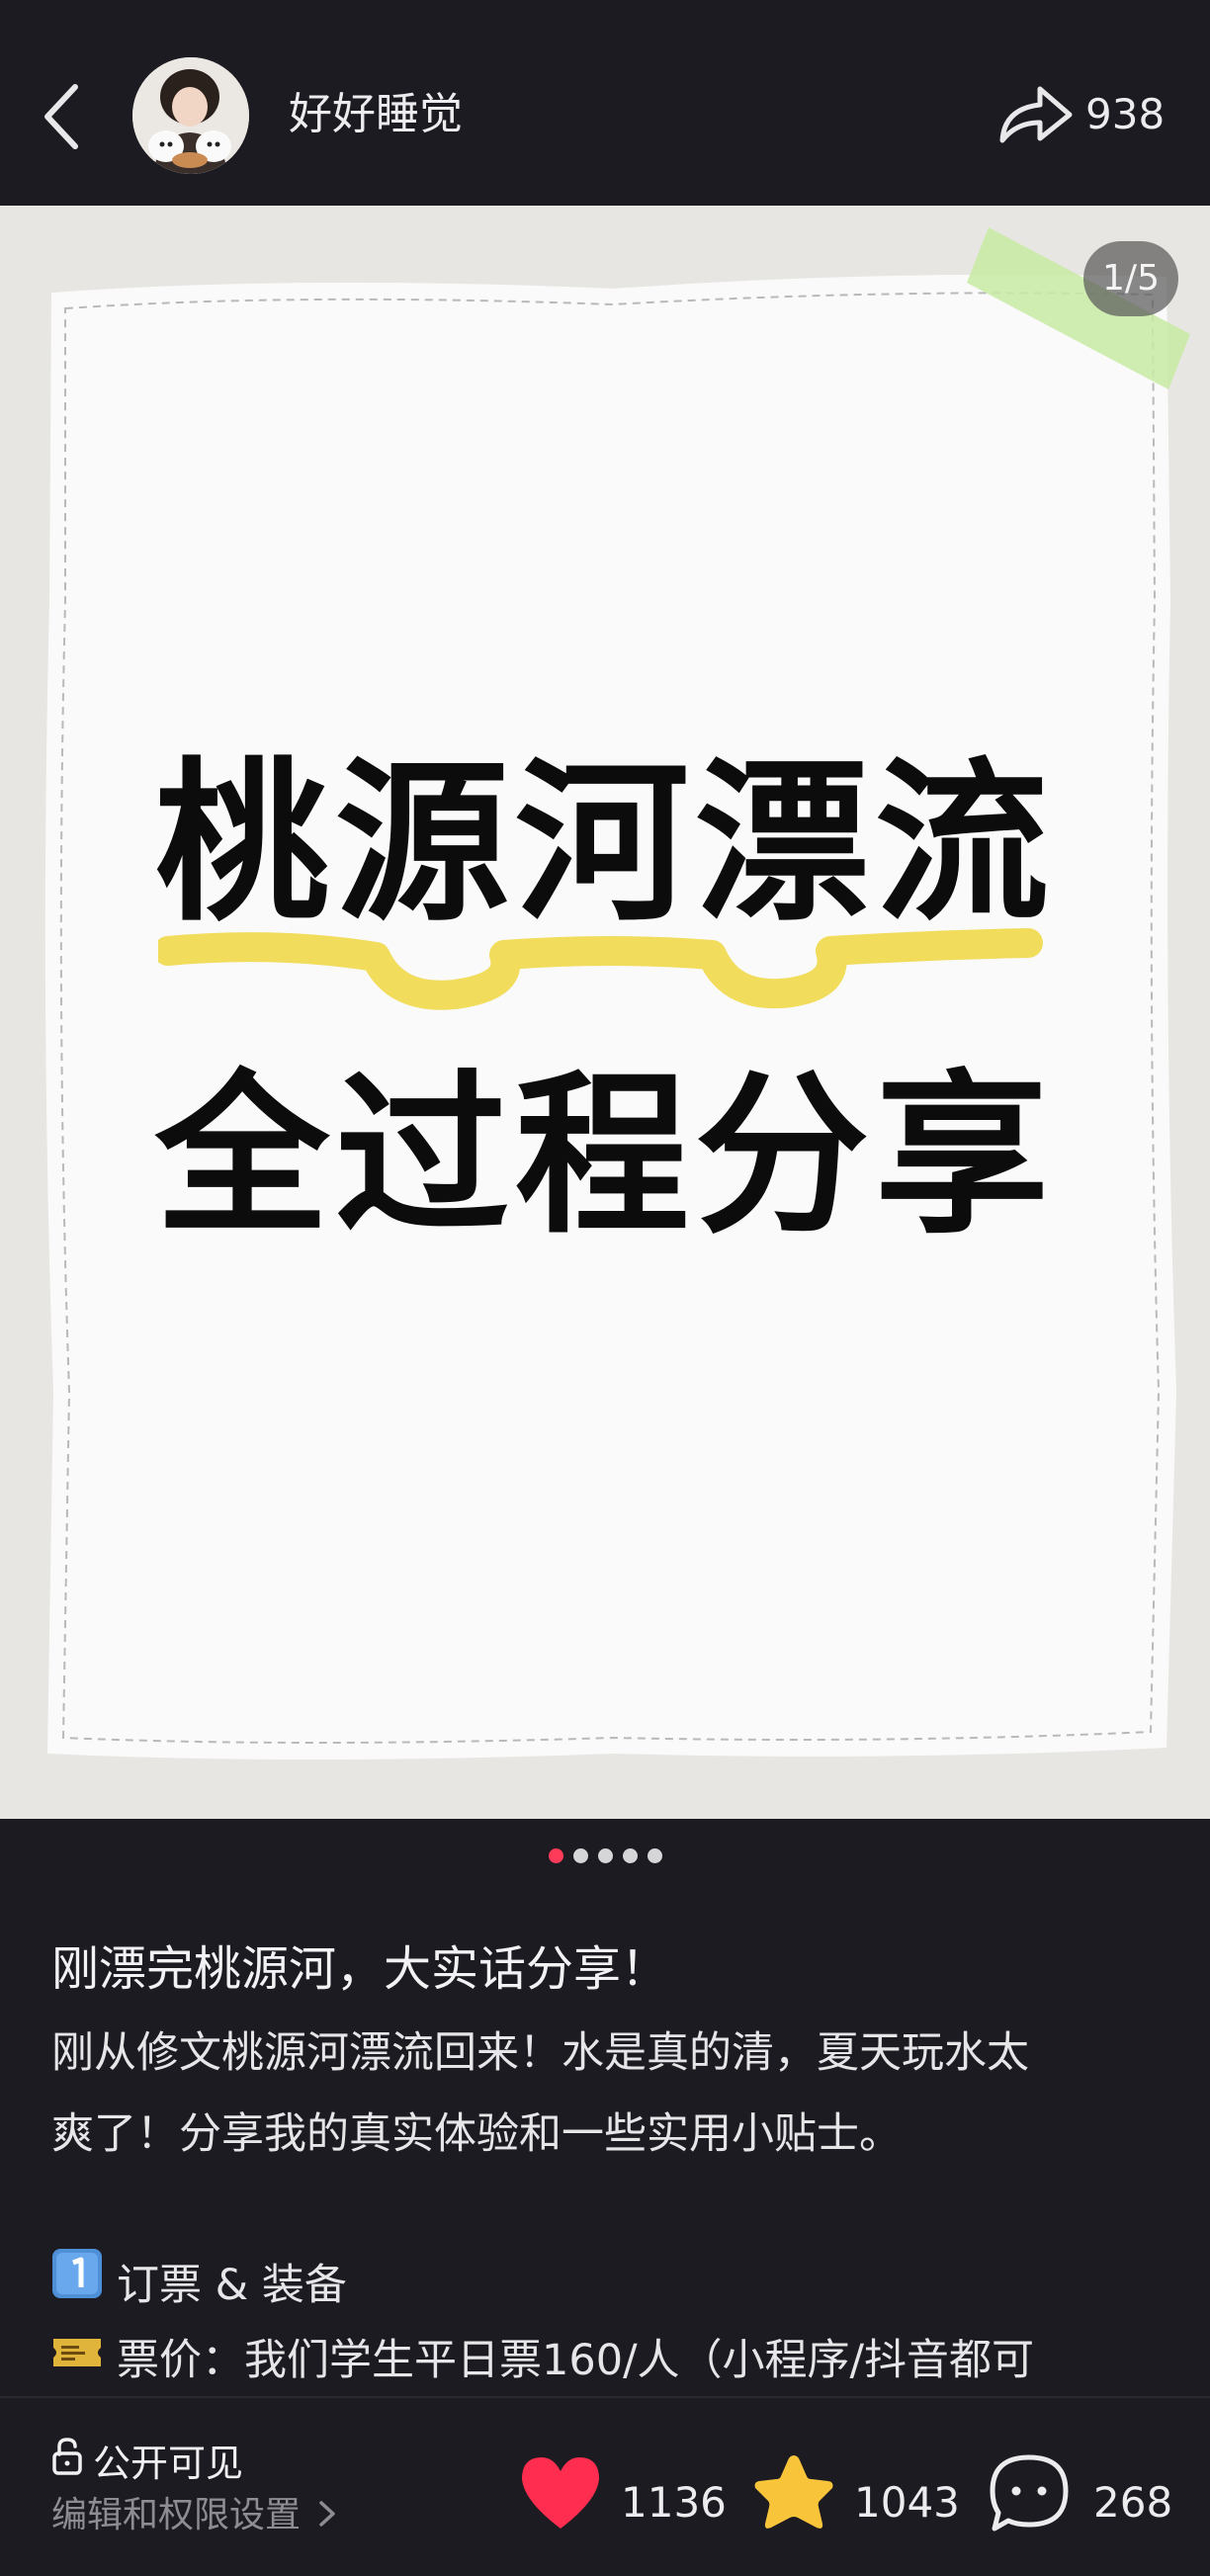 The image size is (1210, 2576). What do you see at coordinates (327, 2514) in the screenshot?
I see `chevron-right-icon` at bounding box center [327, 2514].